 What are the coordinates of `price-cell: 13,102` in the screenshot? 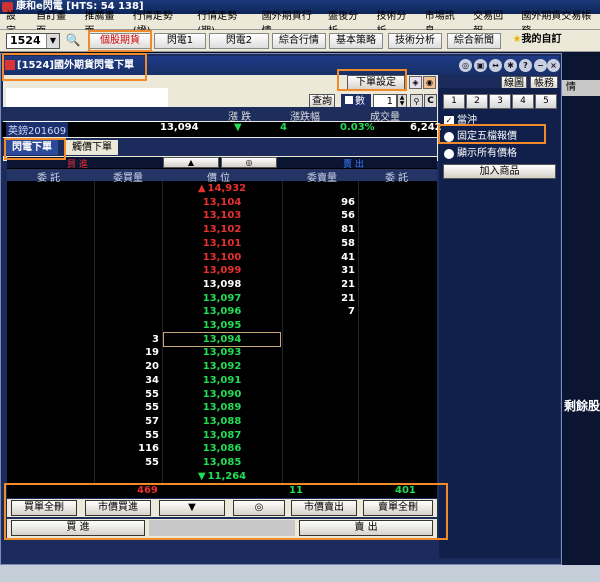 It's located at (222, 229).